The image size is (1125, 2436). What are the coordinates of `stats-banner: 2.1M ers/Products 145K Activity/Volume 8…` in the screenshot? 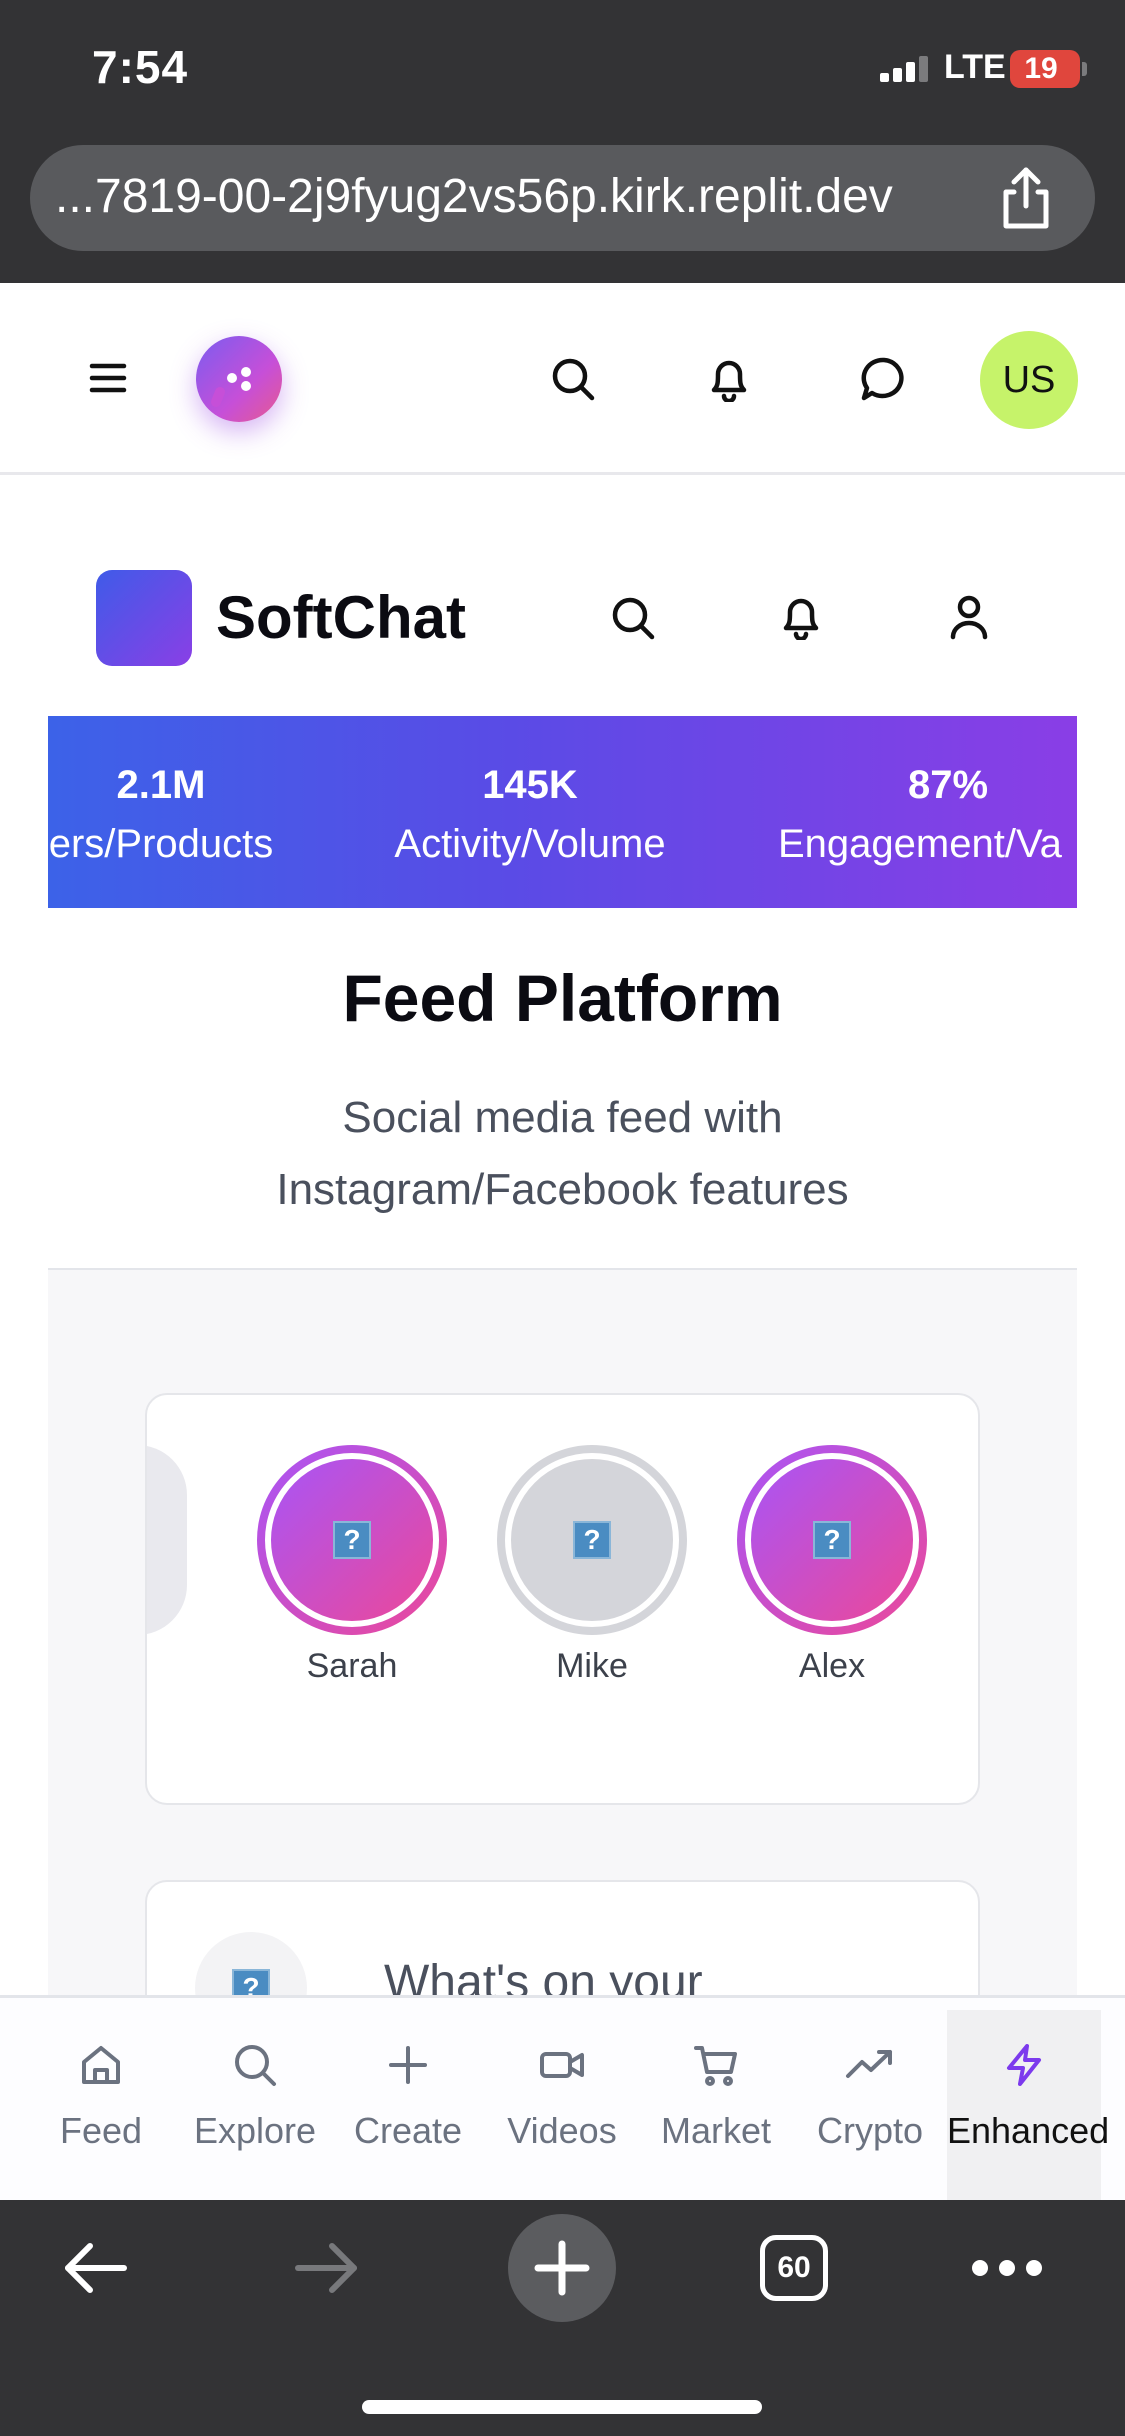 It's located at (562, 812).